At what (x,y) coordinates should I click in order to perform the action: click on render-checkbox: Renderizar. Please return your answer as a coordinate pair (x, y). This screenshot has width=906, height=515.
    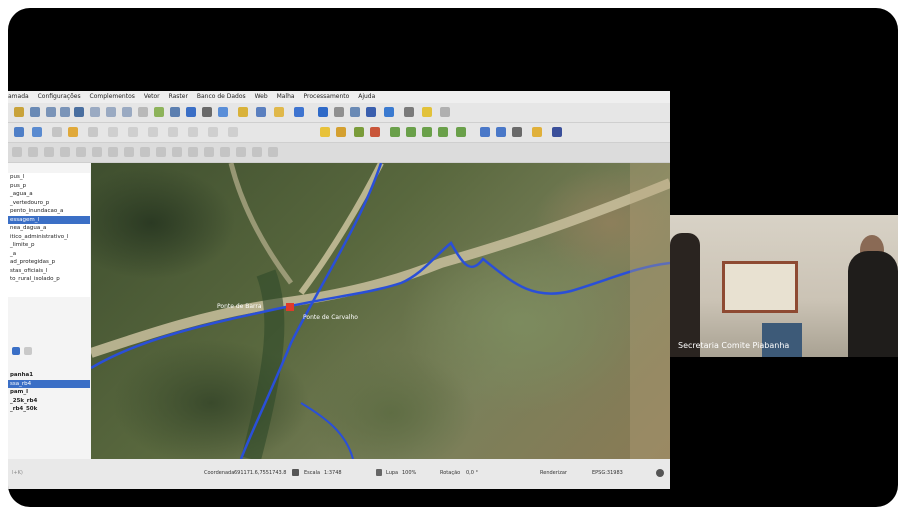
    Looking at the image, I should click on (553, 473).